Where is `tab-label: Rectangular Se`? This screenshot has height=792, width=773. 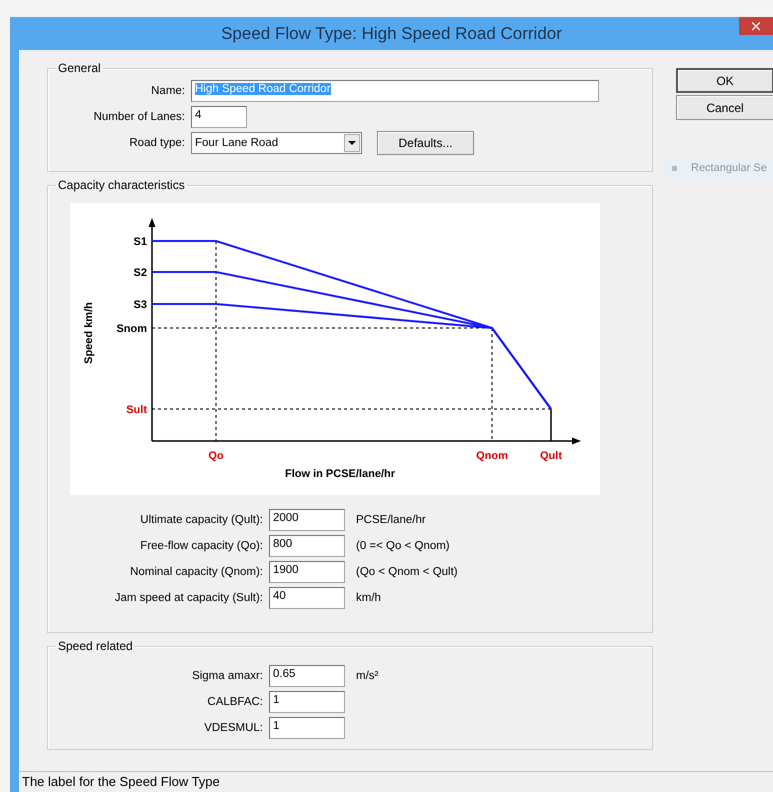 tab-label: Rectangular Se is located at coordinates (729, 168).